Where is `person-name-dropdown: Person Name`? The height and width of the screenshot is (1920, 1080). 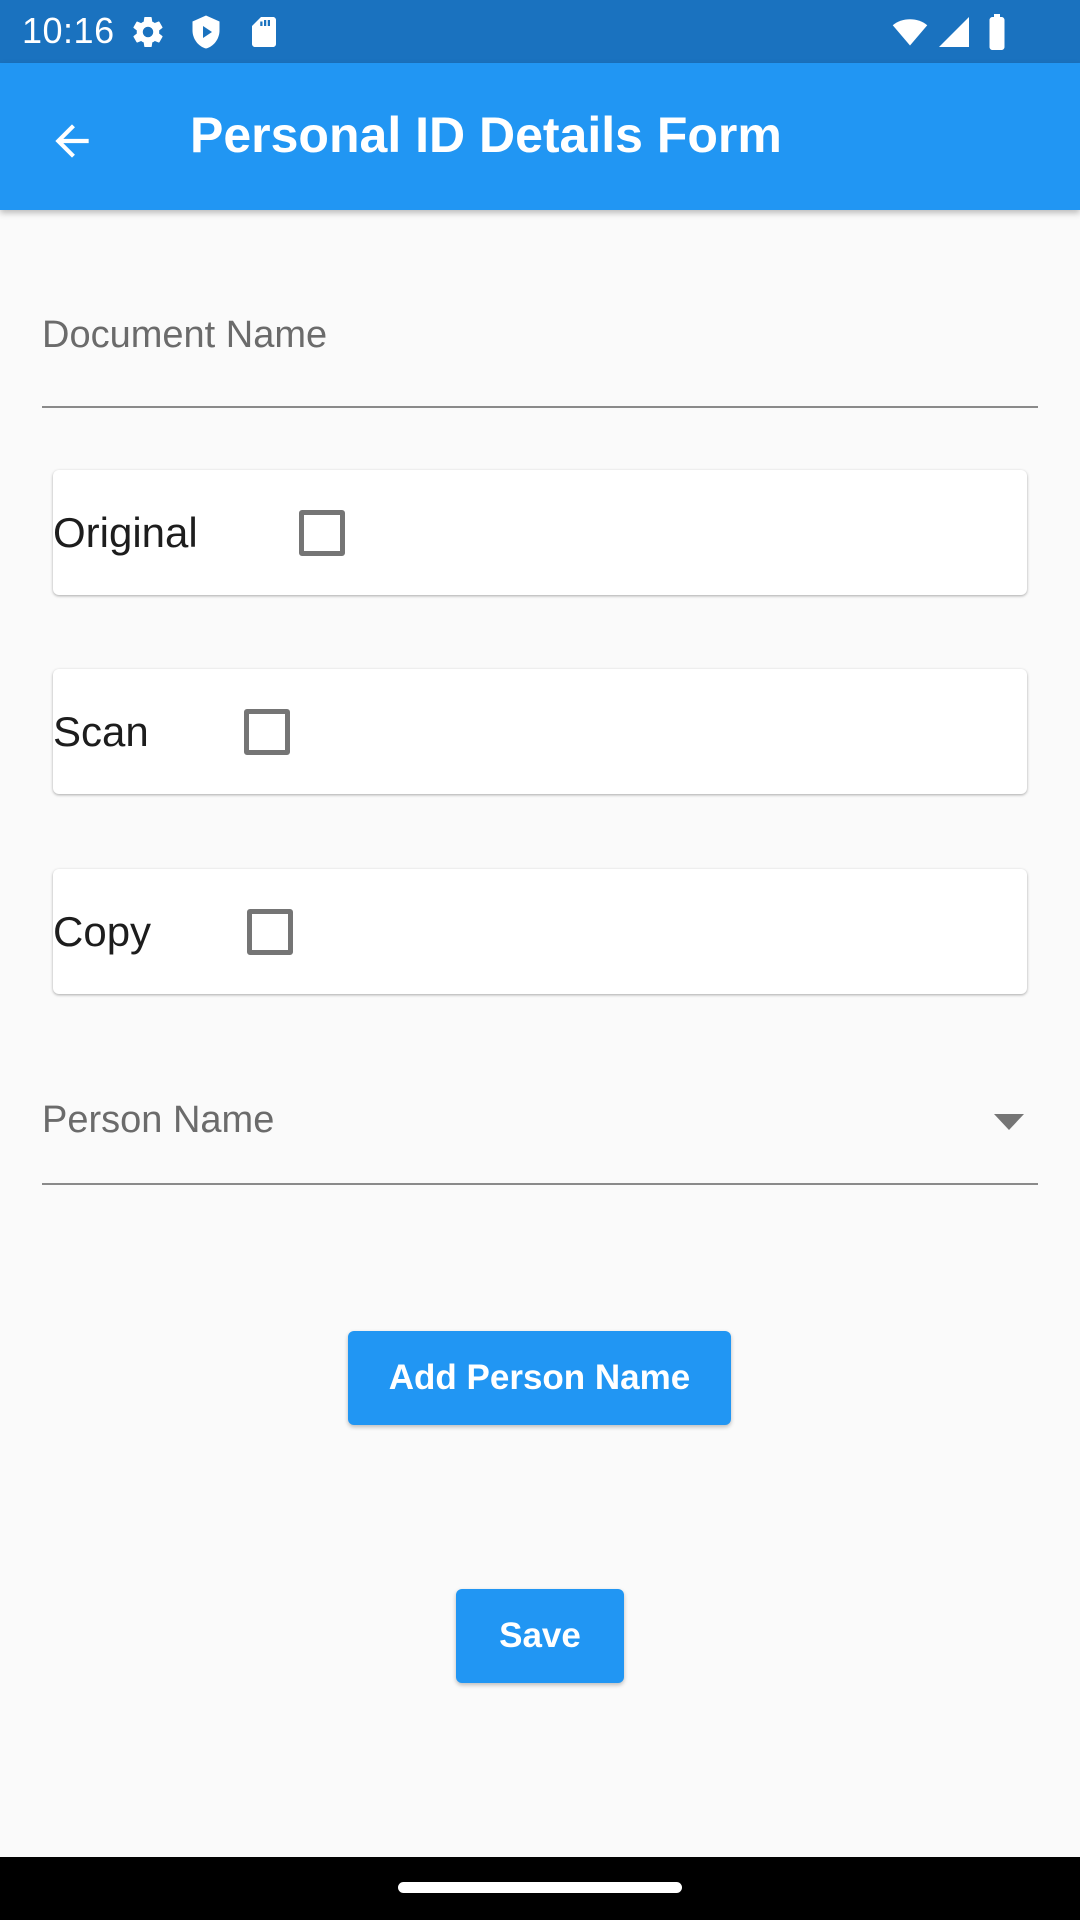 person-name-dropdown: Person Name is located at coordinates (540, 1126).